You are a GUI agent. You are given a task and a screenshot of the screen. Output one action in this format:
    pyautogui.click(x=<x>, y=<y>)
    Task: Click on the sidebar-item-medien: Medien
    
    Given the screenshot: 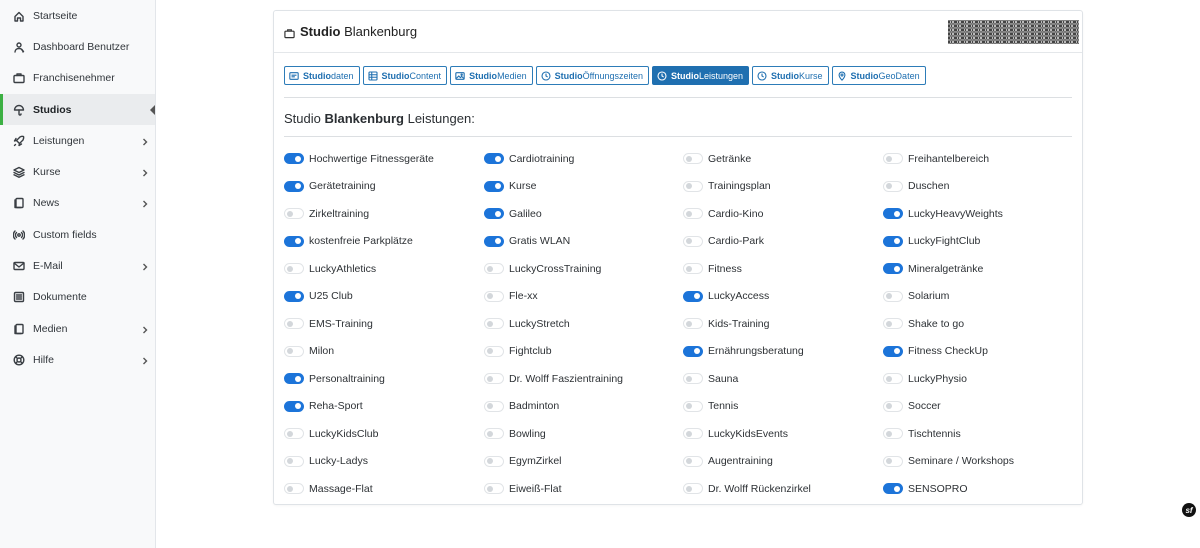 What is the action you would take?
    pyautogui.click(x=77, y=328)
    